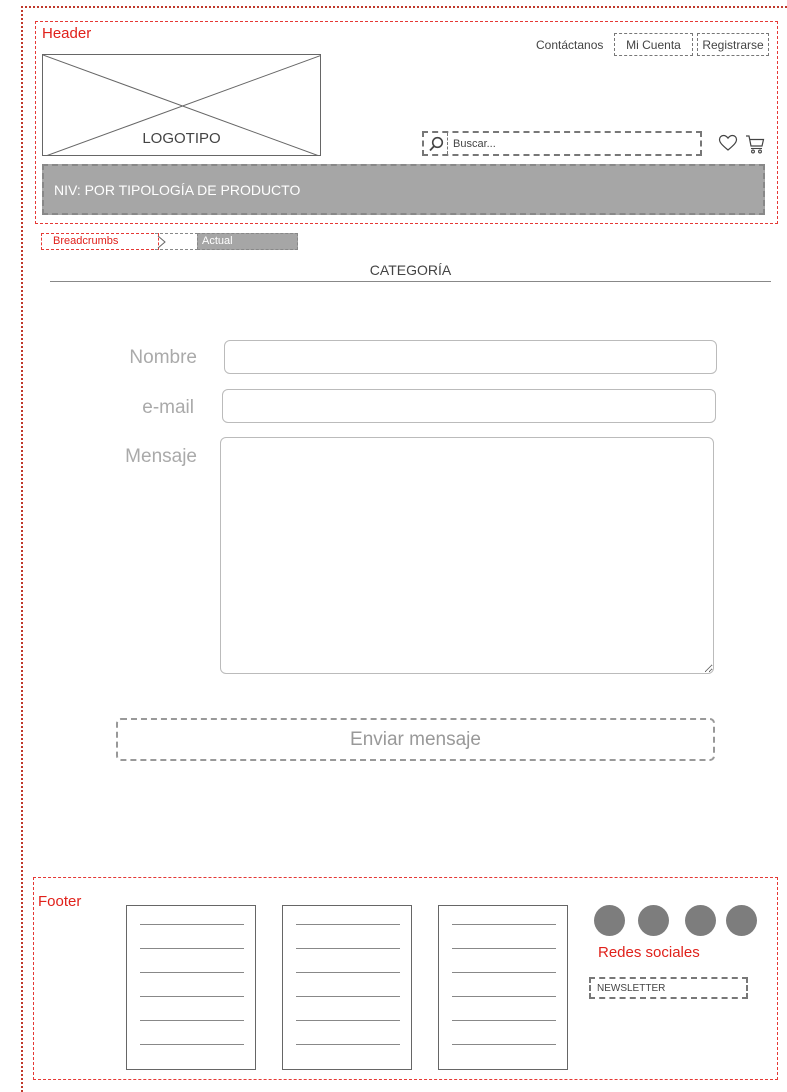 The height and width of the screenshot is (1092, 787). What do you see at coordinates (631, 988) in the screenshot?
I see `newsletter-label: NEWSLETTER` at bounding box center [631, 988].